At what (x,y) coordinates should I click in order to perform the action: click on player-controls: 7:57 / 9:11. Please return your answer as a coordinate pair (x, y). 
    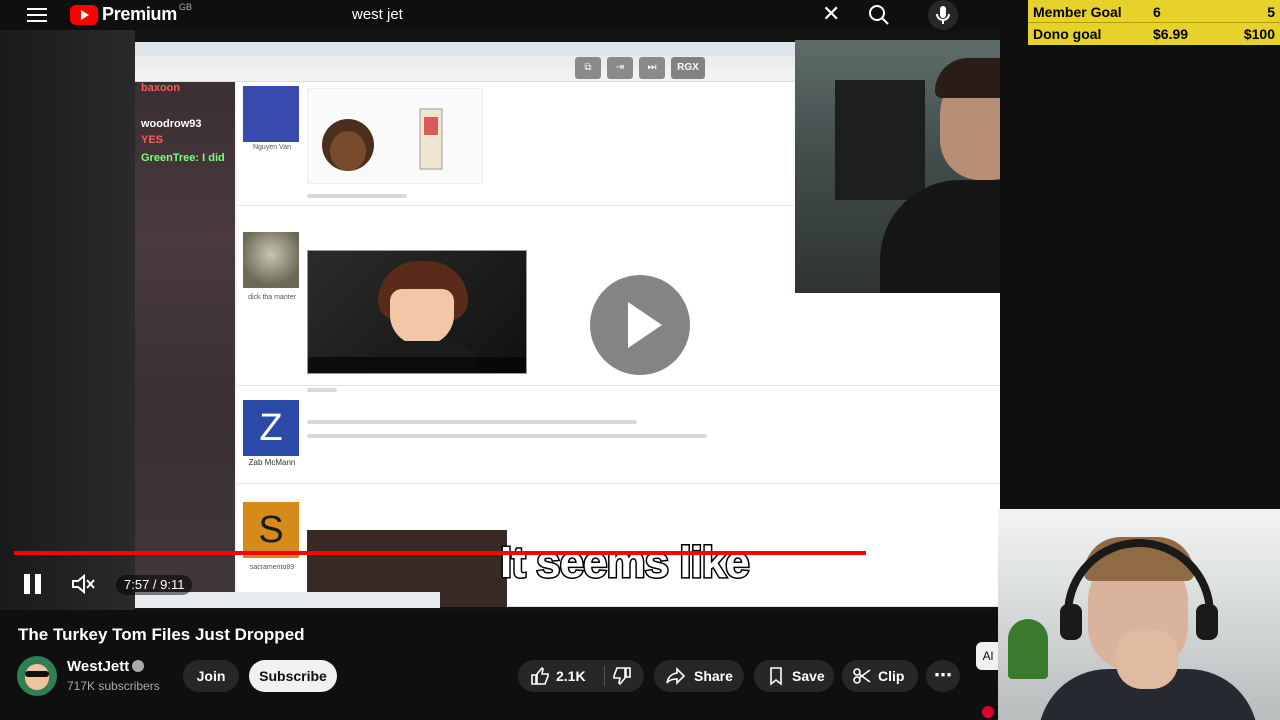
    Looking at the image, I should click on (500, 584).